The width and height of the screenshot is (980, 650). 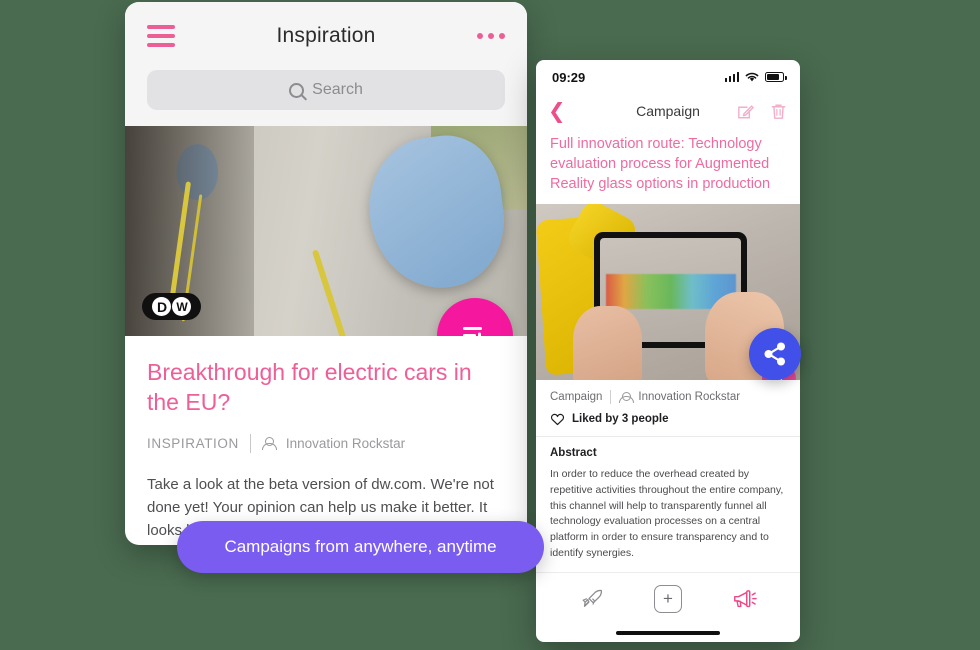 I want to click on search-container: Search, so click(x=326, y=98).